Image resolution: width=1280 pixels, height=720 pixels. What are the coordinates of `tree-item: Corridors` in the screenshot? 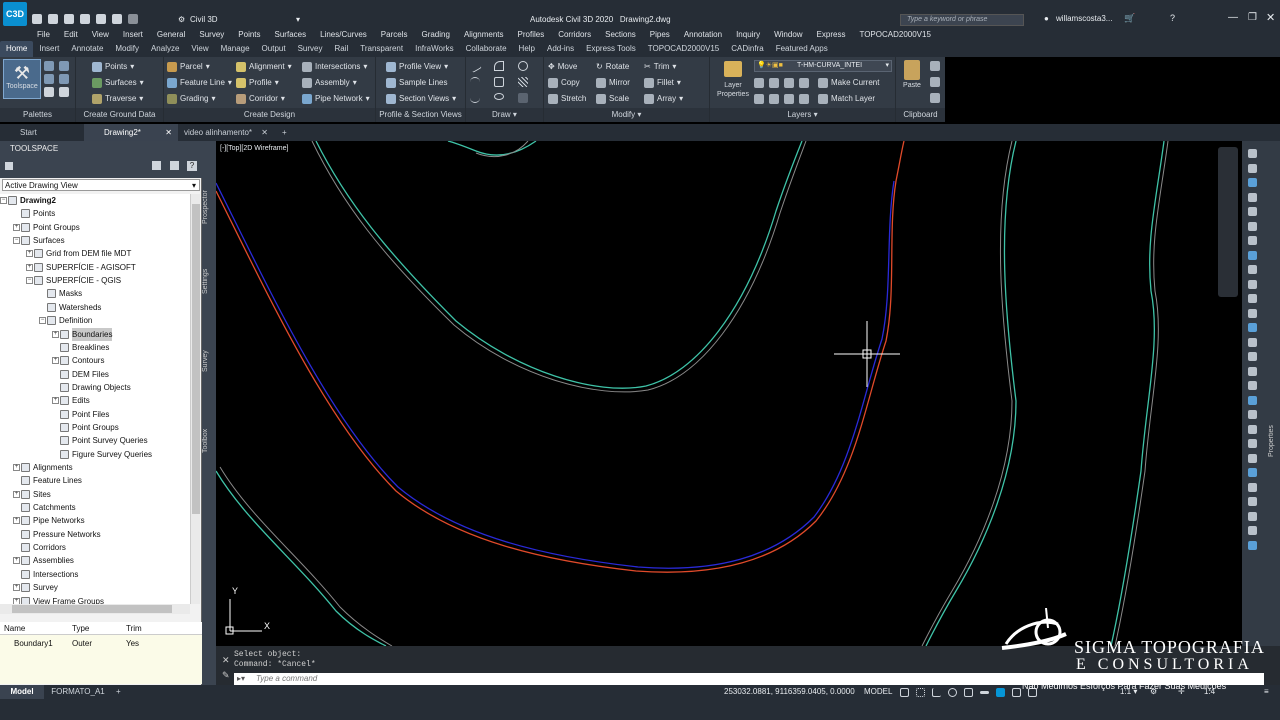 It's located at (43, 547).